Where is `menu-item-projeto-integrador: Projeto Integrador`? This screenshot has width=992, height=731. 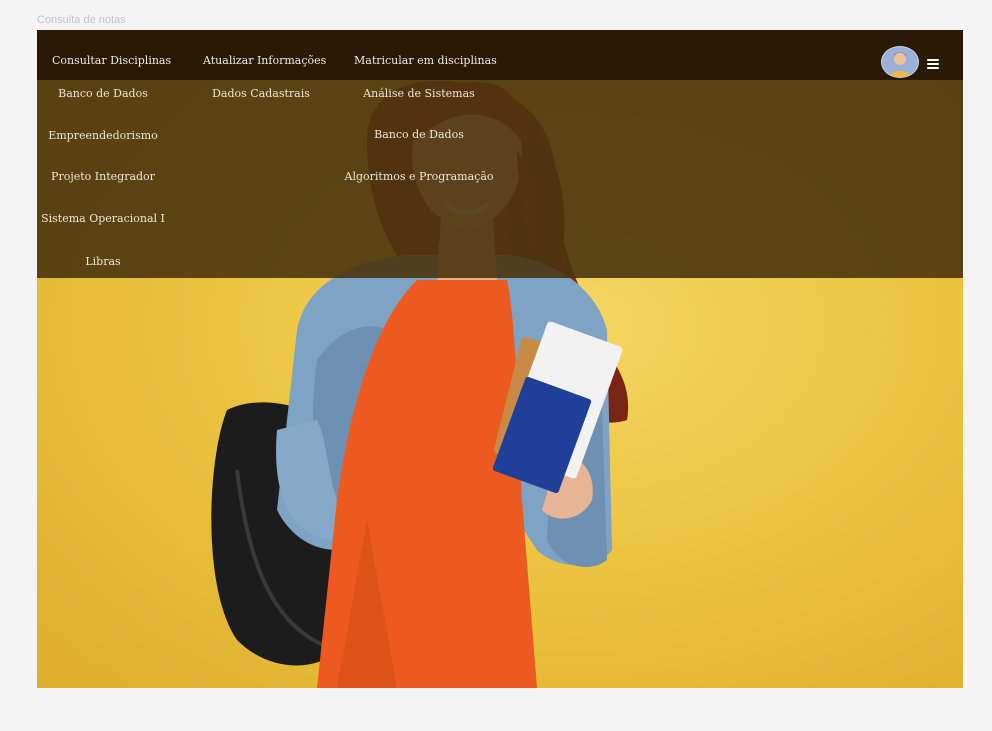
menu-item-projeto-integrador: Projeto Integrador is located at coordinates (103, 176).